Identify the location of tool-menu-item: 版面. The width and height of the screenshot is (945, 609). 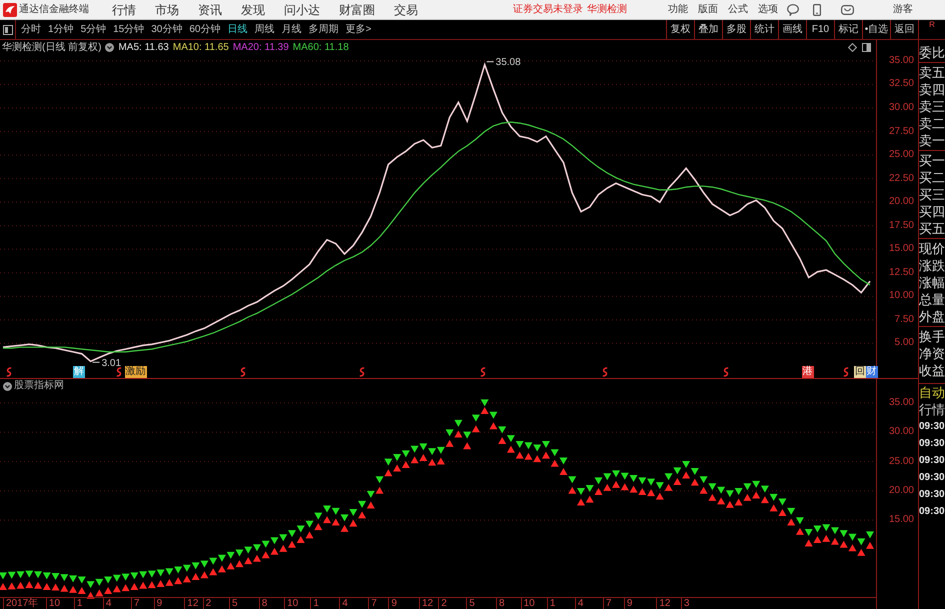
(708, 9).